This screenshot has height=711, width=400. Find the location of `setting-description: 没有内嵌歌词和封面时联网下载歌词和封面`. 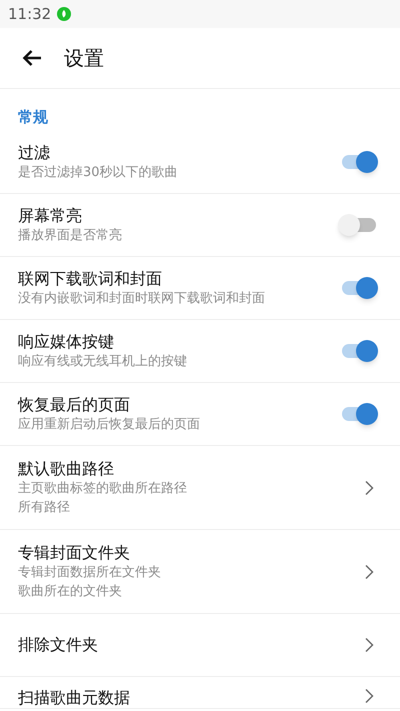

setting-description: 没有内嵌歌词和封面时联网下载歌词和封面 is located at coordinates (141, 299).